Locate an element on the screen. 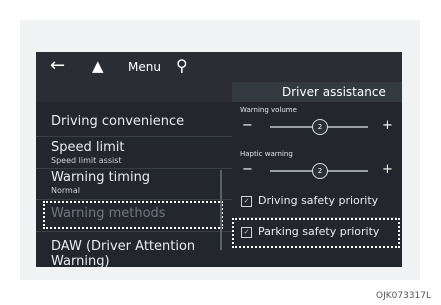  top-bar: ← ▲ Menu ⚲ is located at coordinates (219, 67).